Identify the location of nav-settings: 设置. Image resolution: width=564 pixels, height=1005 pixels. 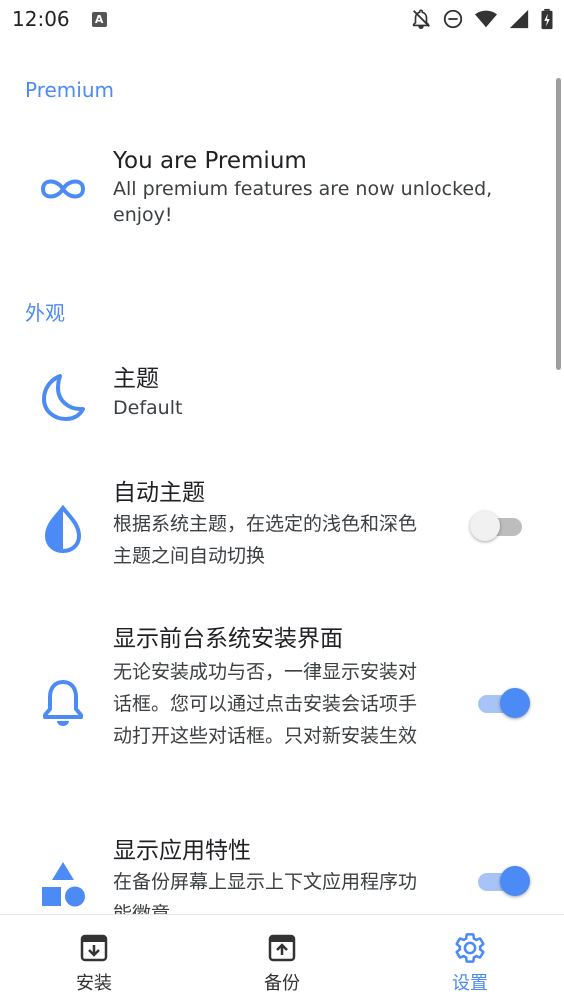
(470, 960).